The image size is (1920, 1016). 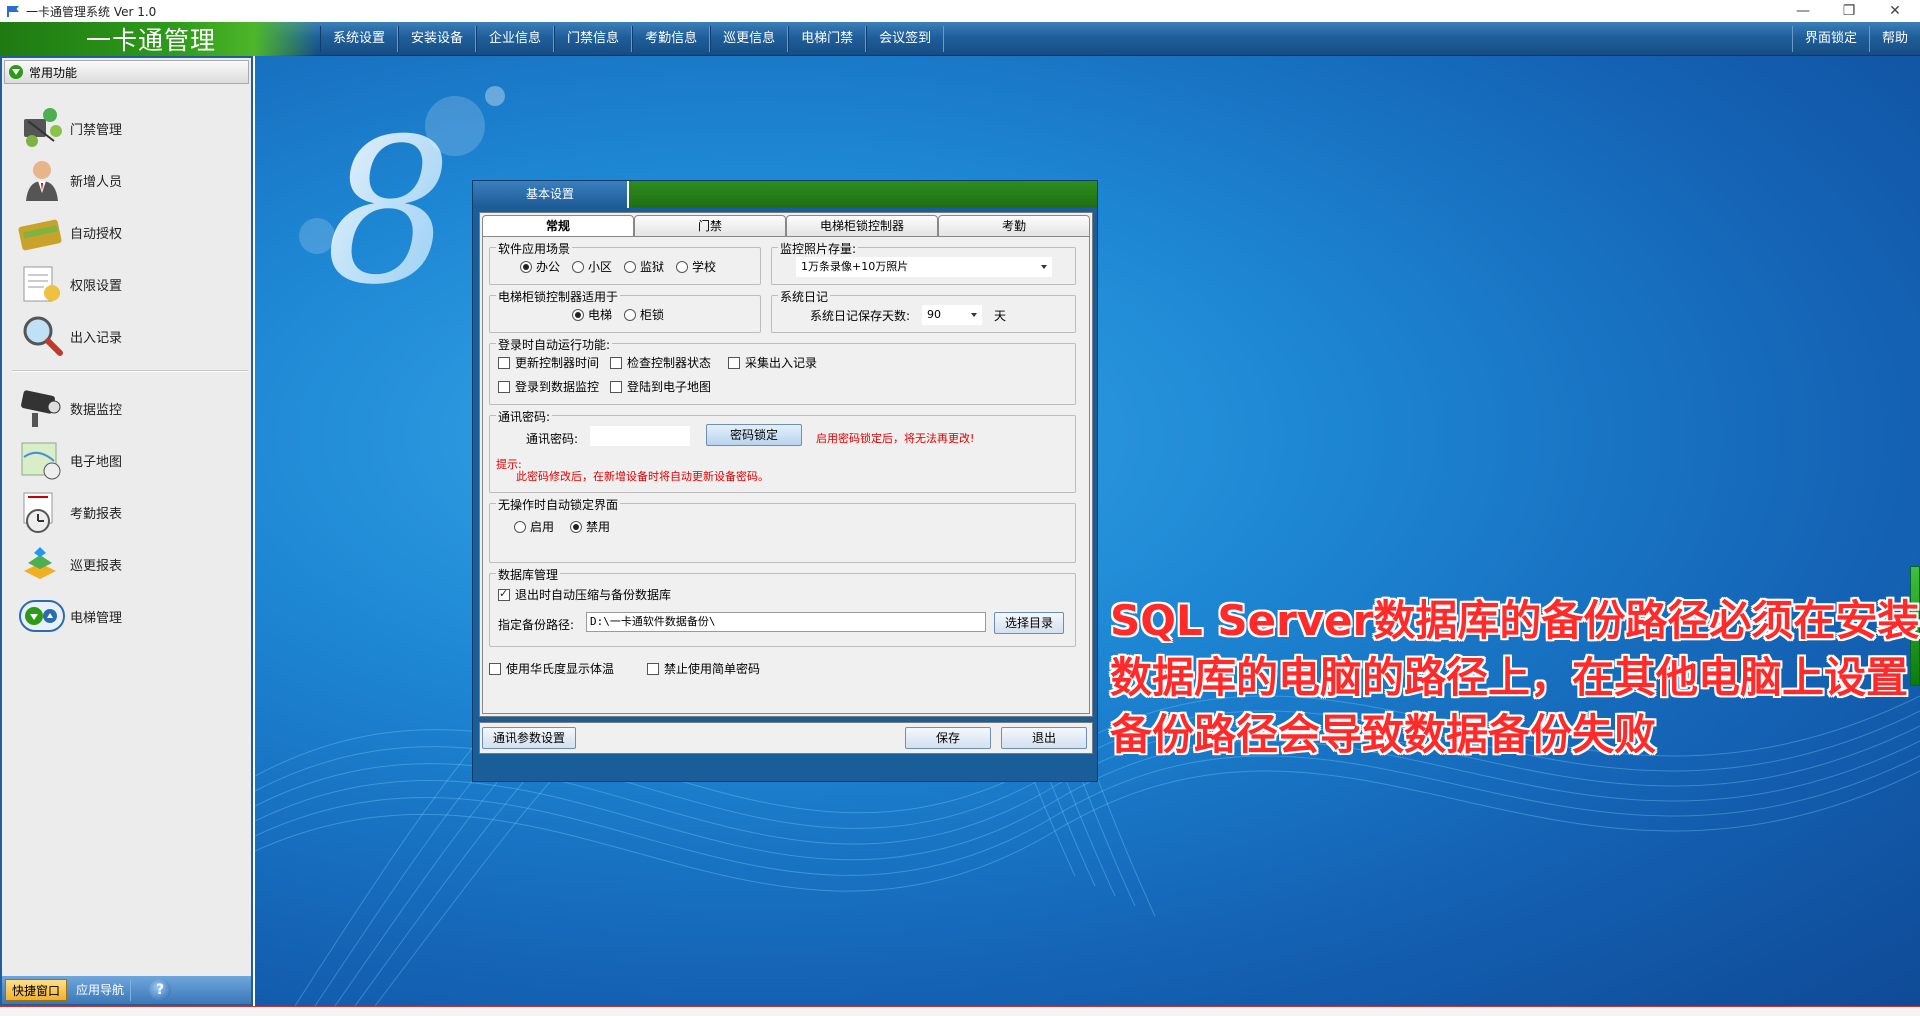 What do you see at coordinates (754, 435) in the screenshot?
I see `password-lock-button: 密码锁定` at bounding box center [754, 435].